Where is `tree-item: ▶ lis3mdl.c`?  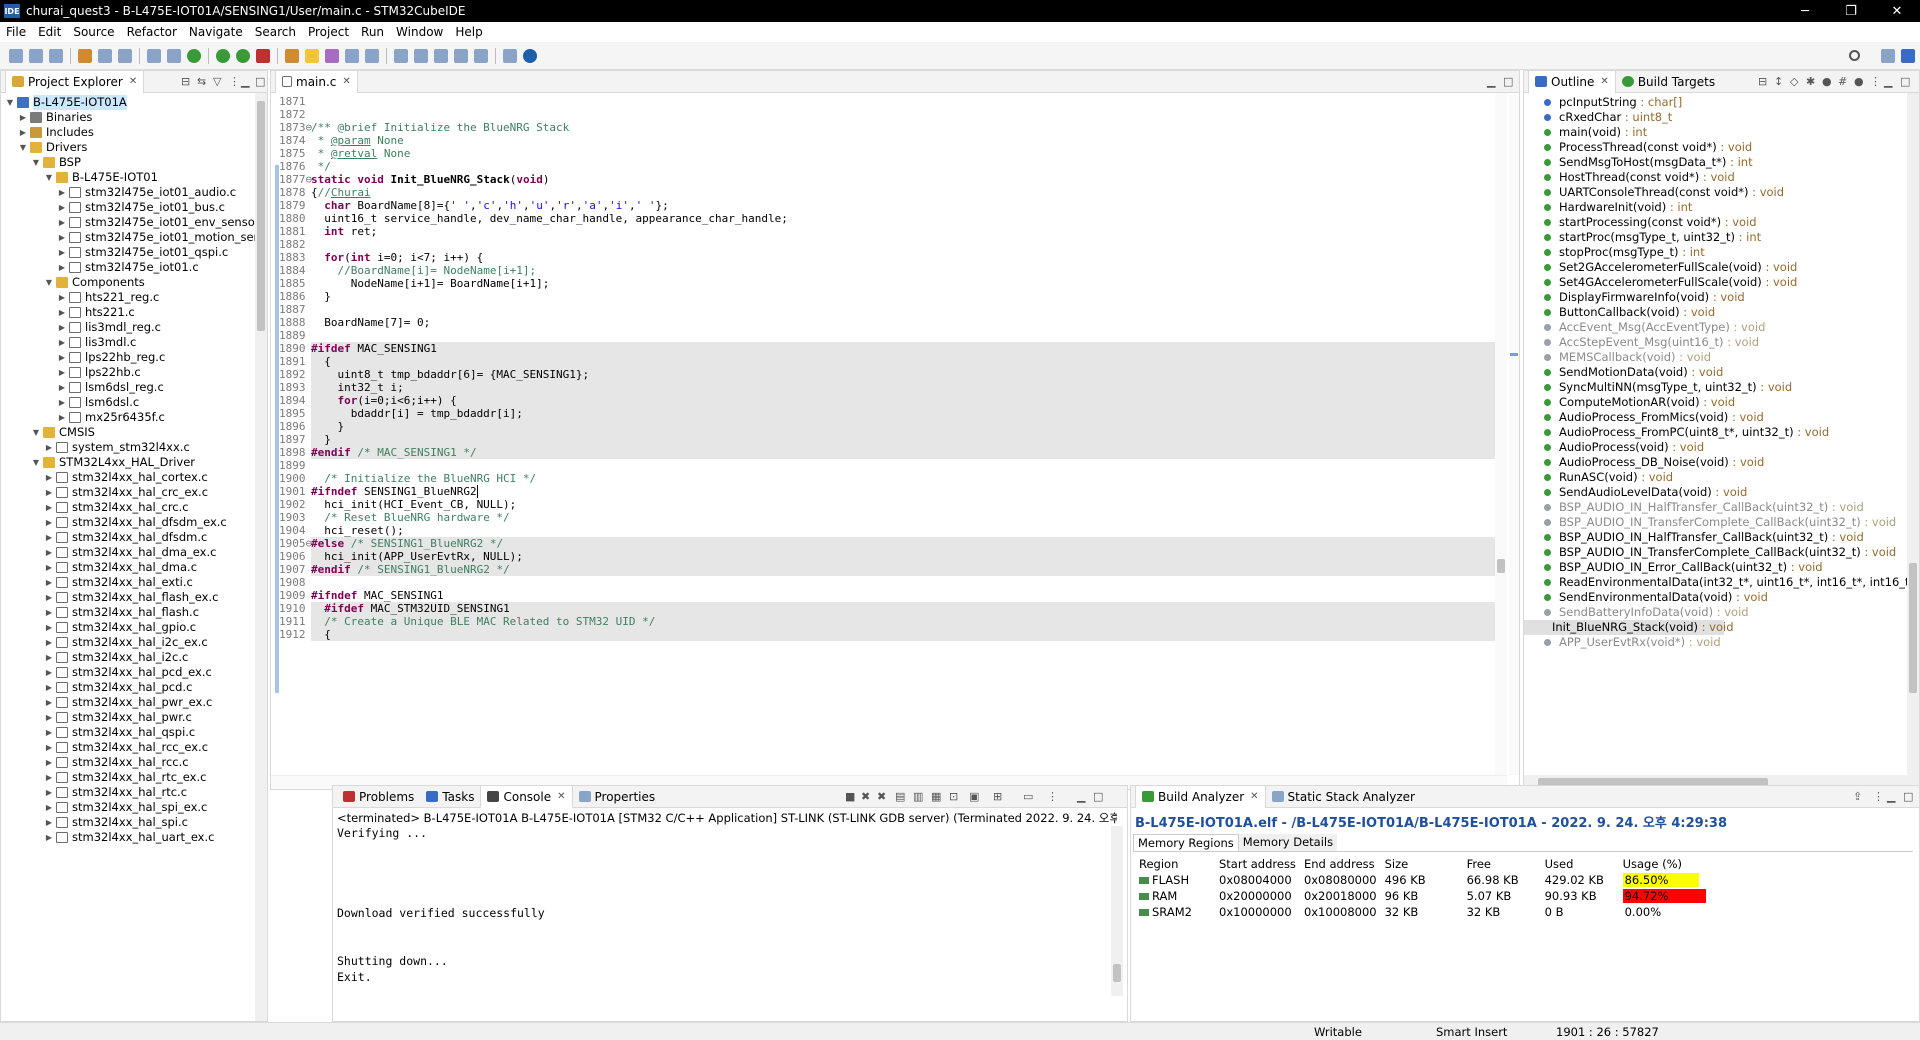 tree-item: ▶ lis3mdl.c is located at coordinates (68, 342).